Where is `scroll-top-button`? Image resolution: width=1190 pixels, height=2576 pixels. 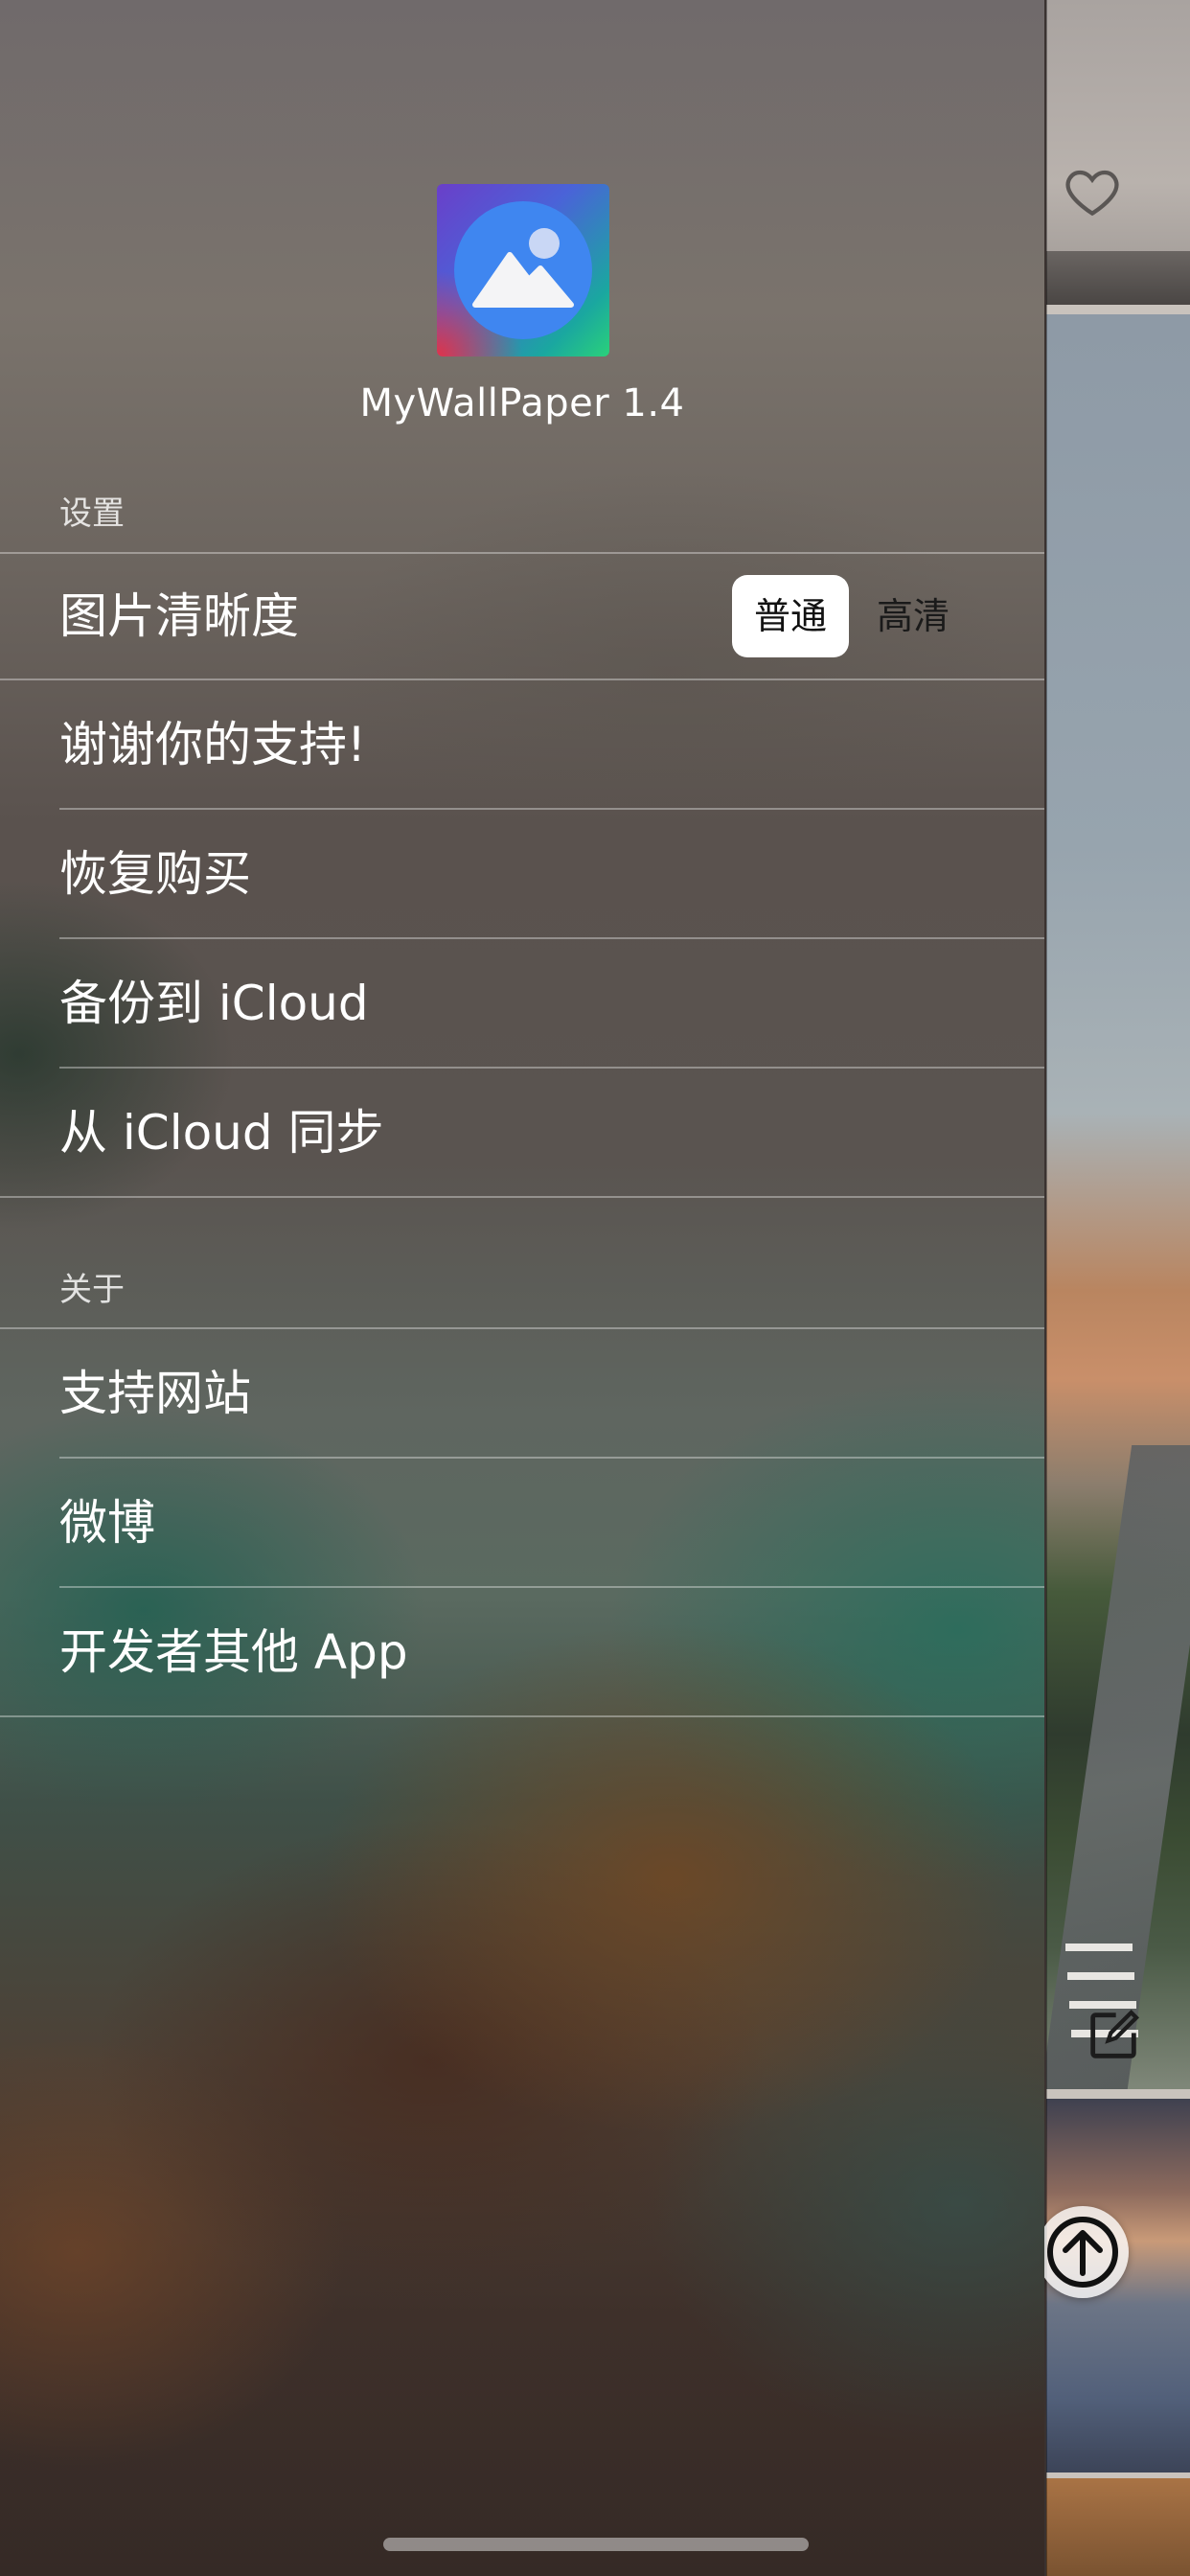 scroll-top-button is located at coordinates (1083, 2252).